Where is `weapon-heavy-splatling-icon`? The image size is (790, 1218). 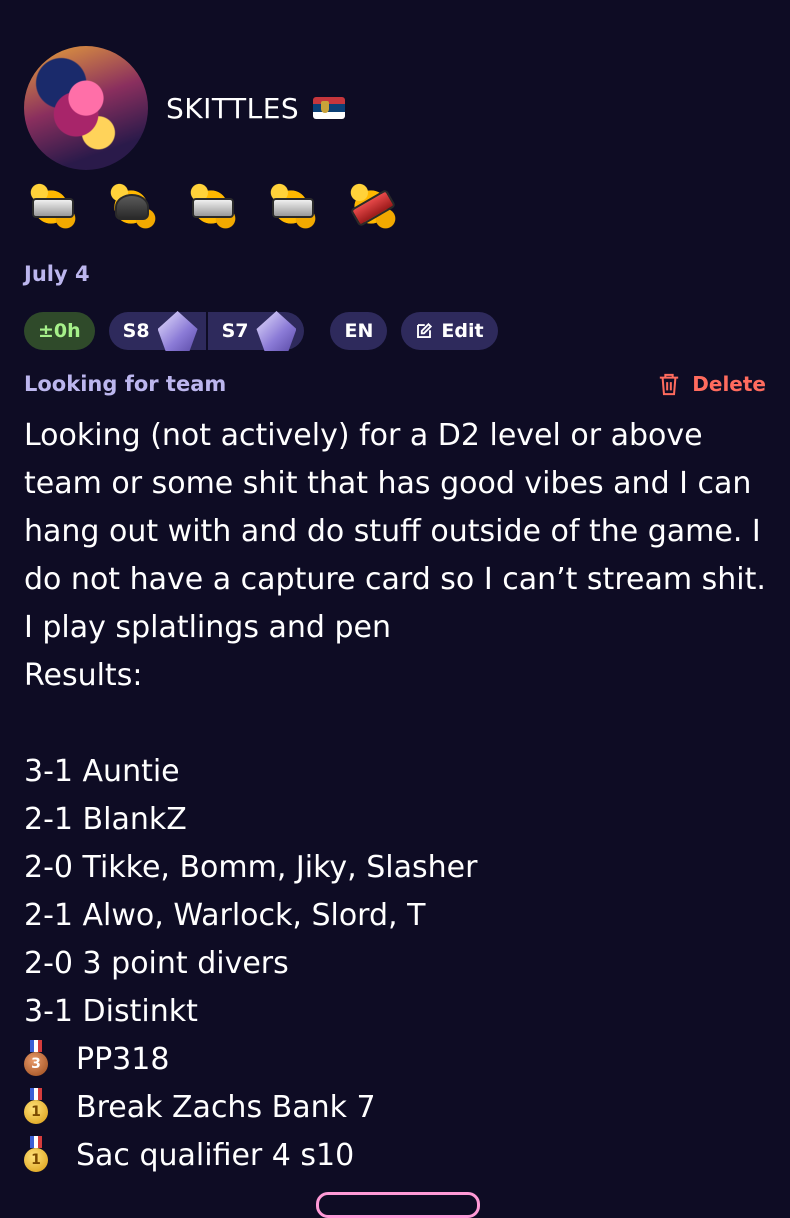
weapon-heavy-splatling-icon is located at coordinates (131, 207).